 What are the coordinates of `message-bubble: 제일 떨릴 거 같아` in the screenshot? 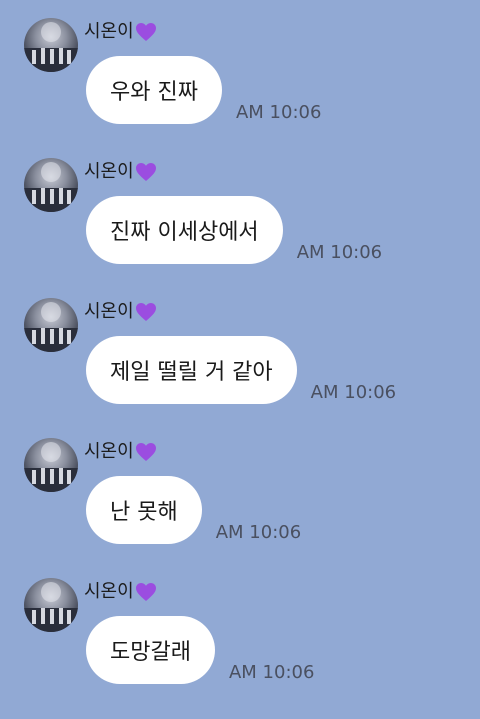 It's located at (191, 370).